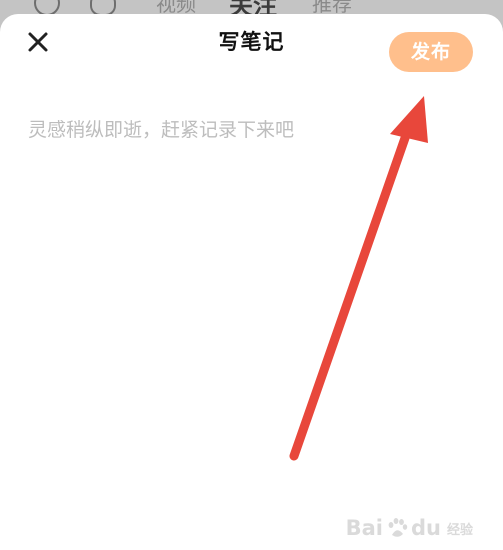 The image size is (503, 550). I want to click on paw-icon, so click(397, 528).